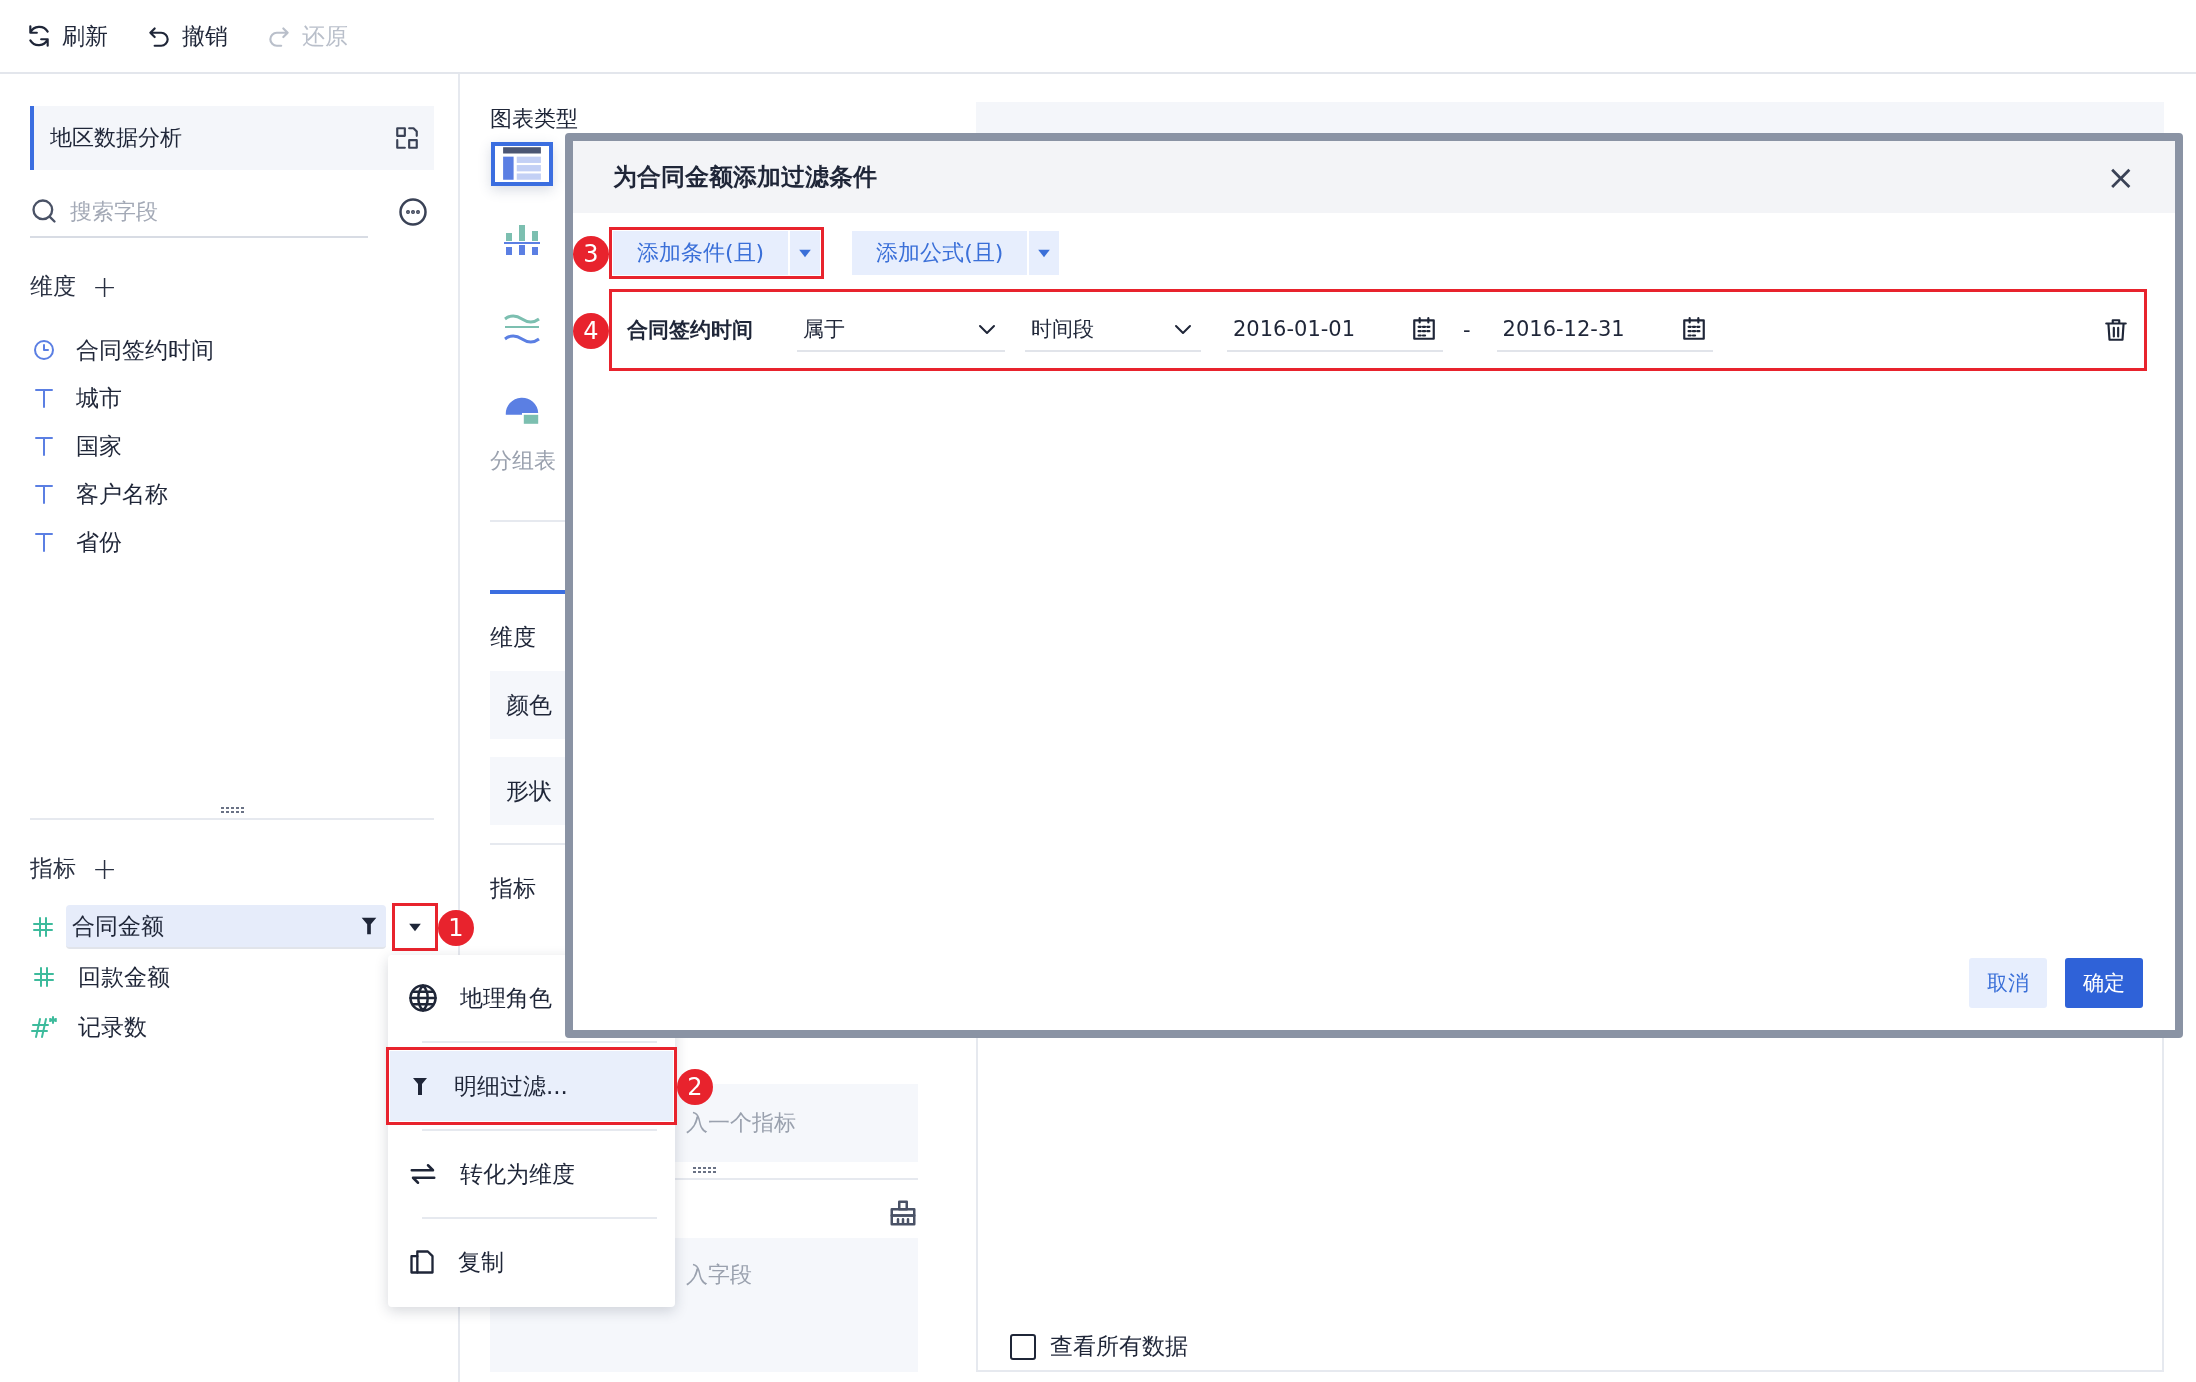  I want to click on search-field: 搜索字段, so click(208, 211).